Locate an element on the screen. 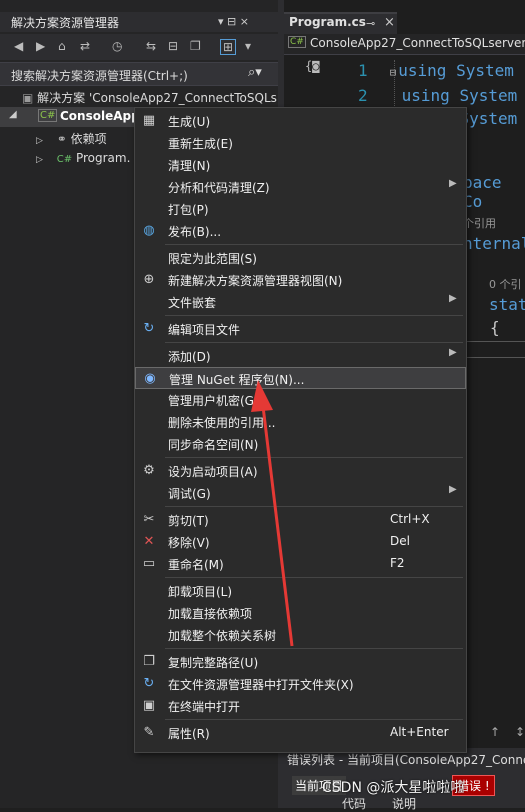 The image size is (525, 812). program-file-node: ▷ C# Program. is located at coordinates (83, 158).